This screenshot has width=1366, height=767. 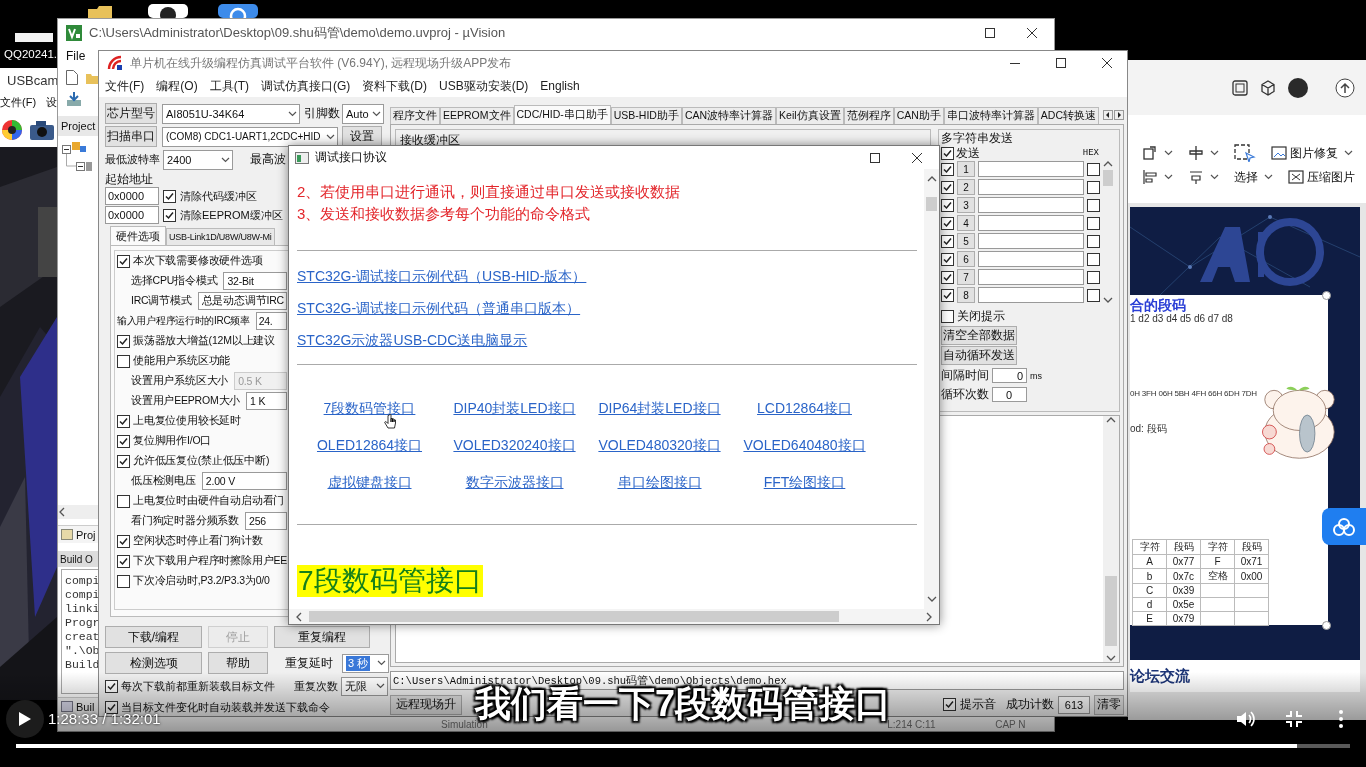 What do you see at coordinates (231, 113) in the screenshot?
I see `dropdown: AI8051U-34K64` at bounding box center [231, 113].